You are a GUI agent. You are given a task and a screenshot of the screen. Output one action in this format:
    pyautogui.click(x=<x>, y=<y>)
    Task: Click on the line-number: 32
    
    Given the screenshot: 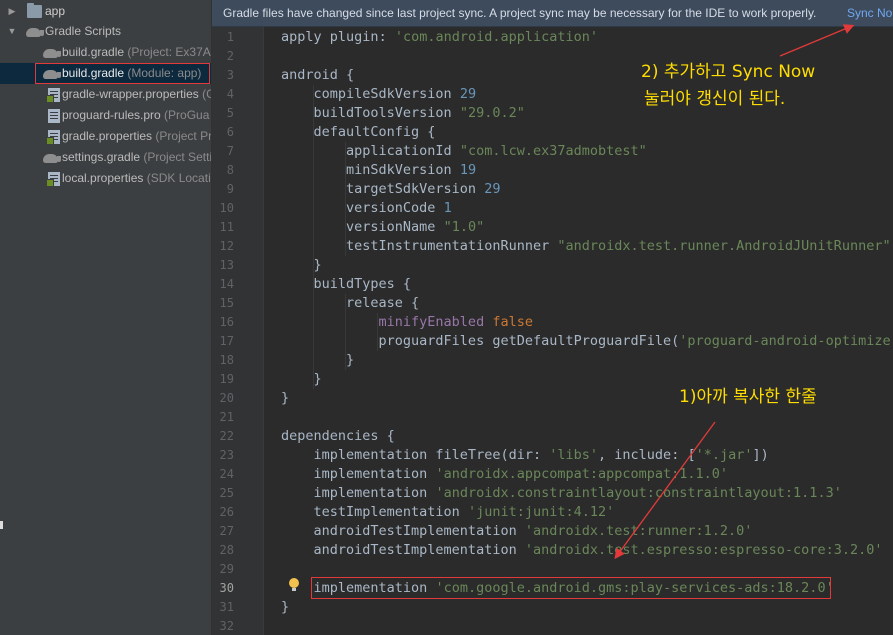 What is the action you would take?
    pyautogui.click(x=226, y=626)
    